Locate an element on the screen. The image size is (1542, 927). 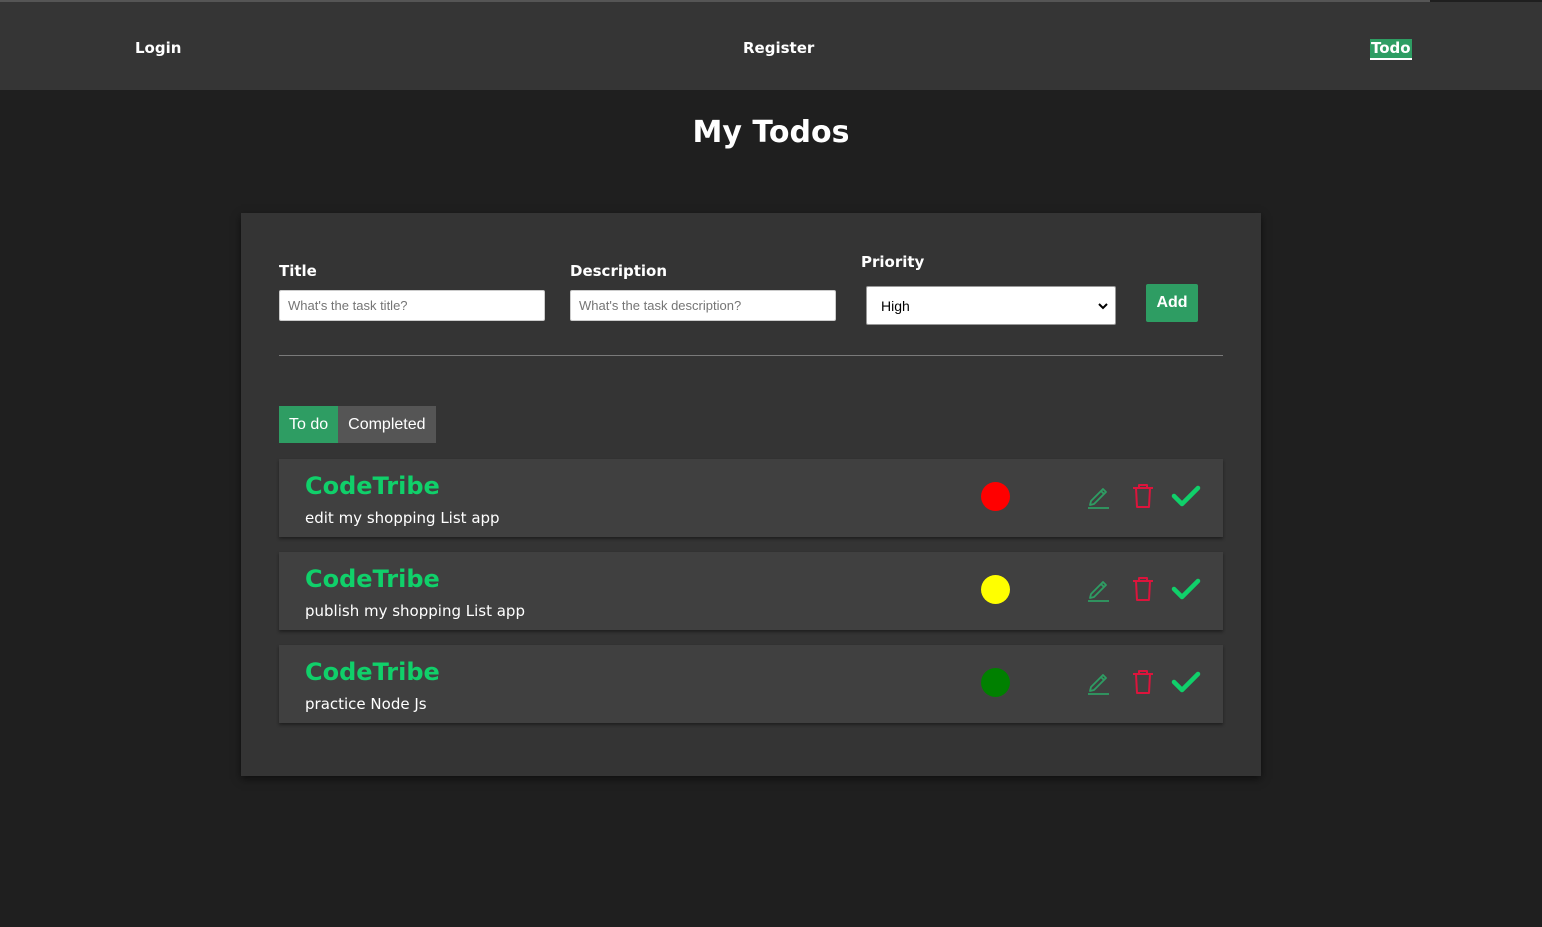
add-button: Add is located at coordinates (1172, 303).